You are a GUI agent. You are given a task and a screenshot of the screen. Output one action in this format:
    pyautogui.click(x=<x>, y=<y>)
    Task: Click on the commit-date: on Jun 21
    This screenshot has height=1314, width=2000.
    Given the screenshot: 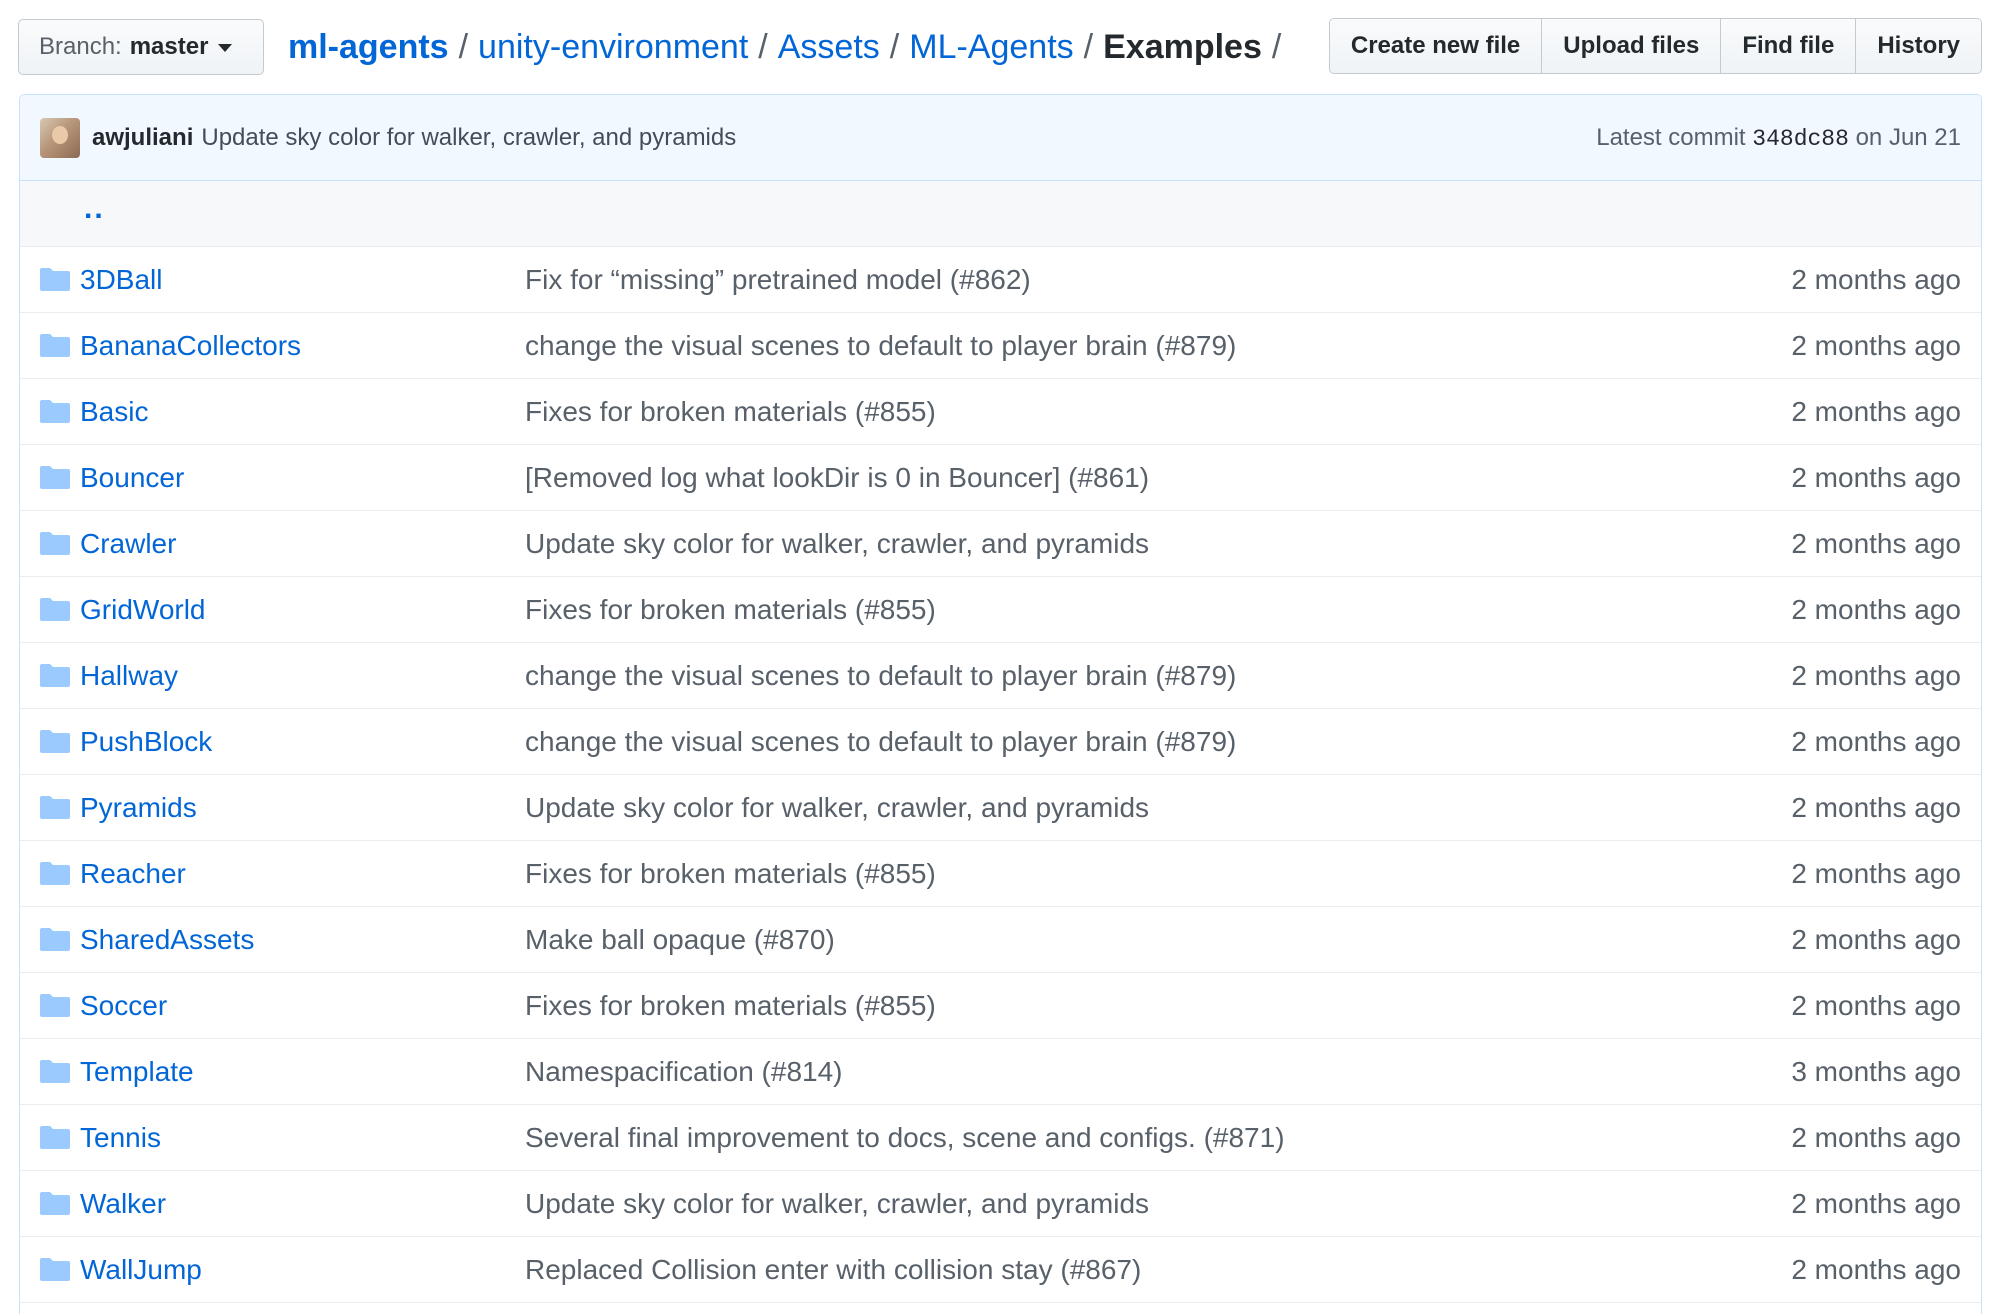 What is the action you would take?
    pyautogui.click(x=1908, y=137)
    